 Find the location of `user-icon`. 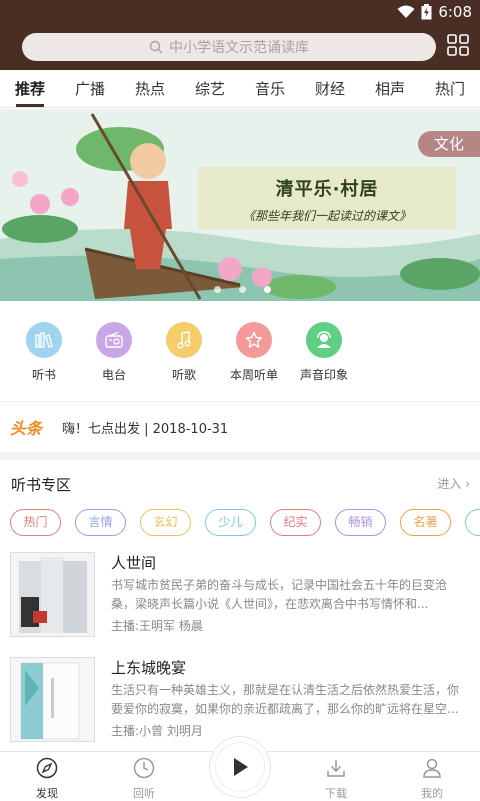

user-icon is located at coordinates (432, 768).